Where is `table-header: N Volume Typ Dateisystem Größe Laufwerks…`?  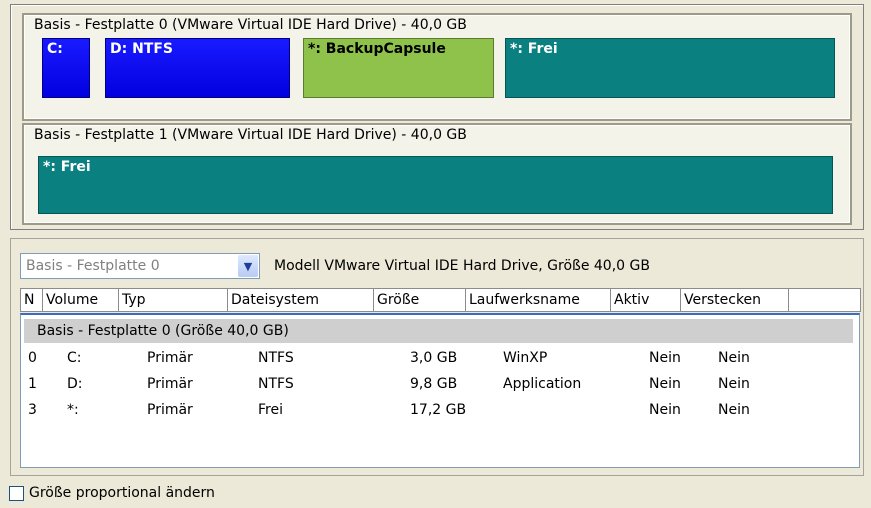 table-header: N Volume Typ Dateisystem Größe Laufwerks… is located at coordinates (440, 300).